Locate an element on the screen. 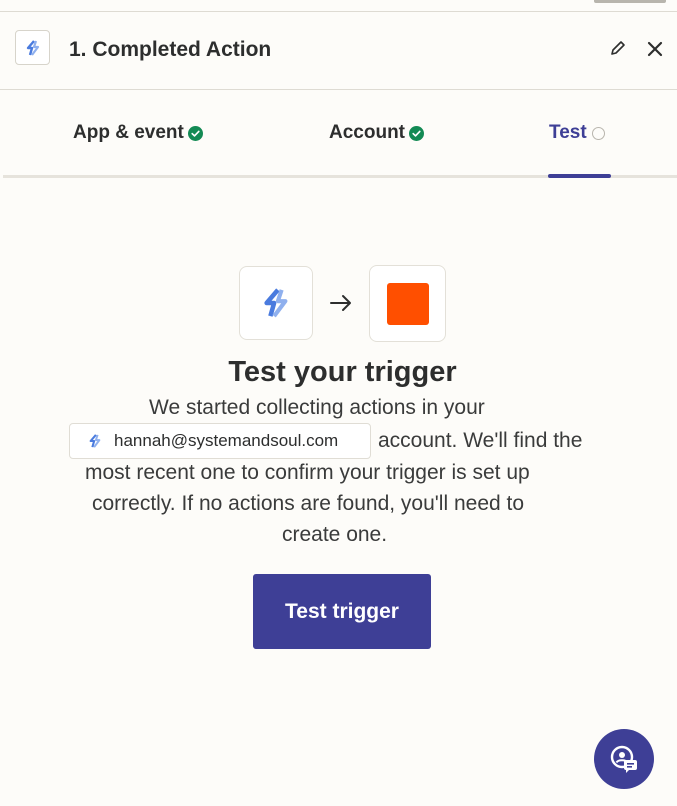  description-line-5: create one. is located at coordinates (335, 534).